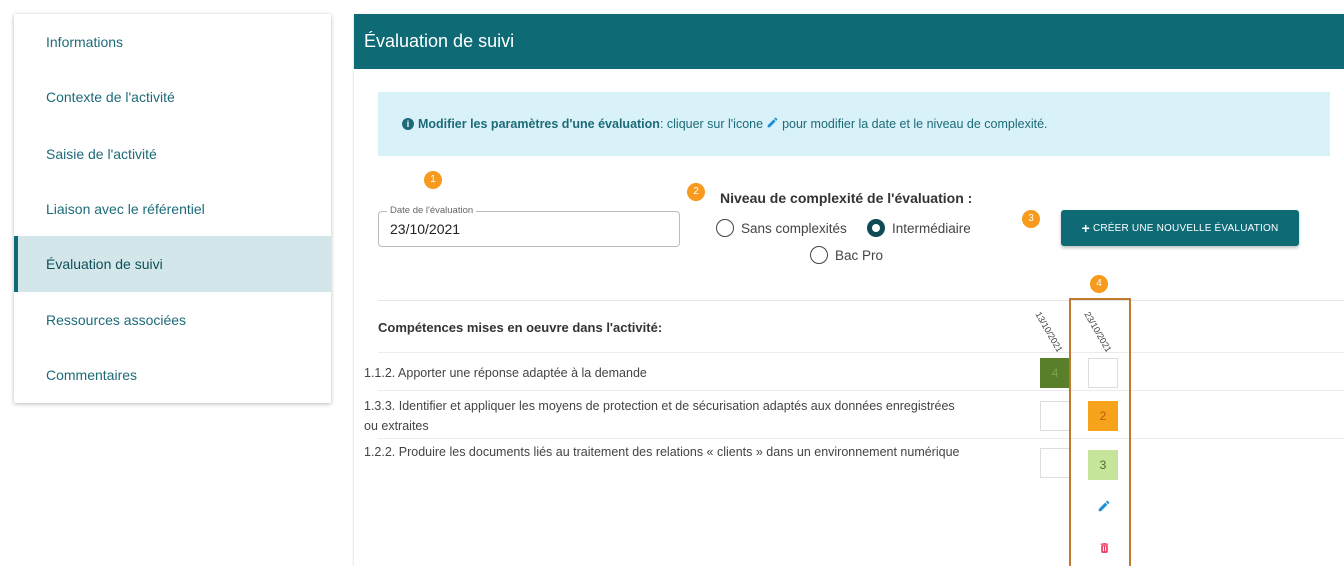 The height and width of the screenshot is (566, 1344). Describe the element at coordinates (92, 375) in the screenshot. I see `sidebar-item-label: Commentaires` at that location.